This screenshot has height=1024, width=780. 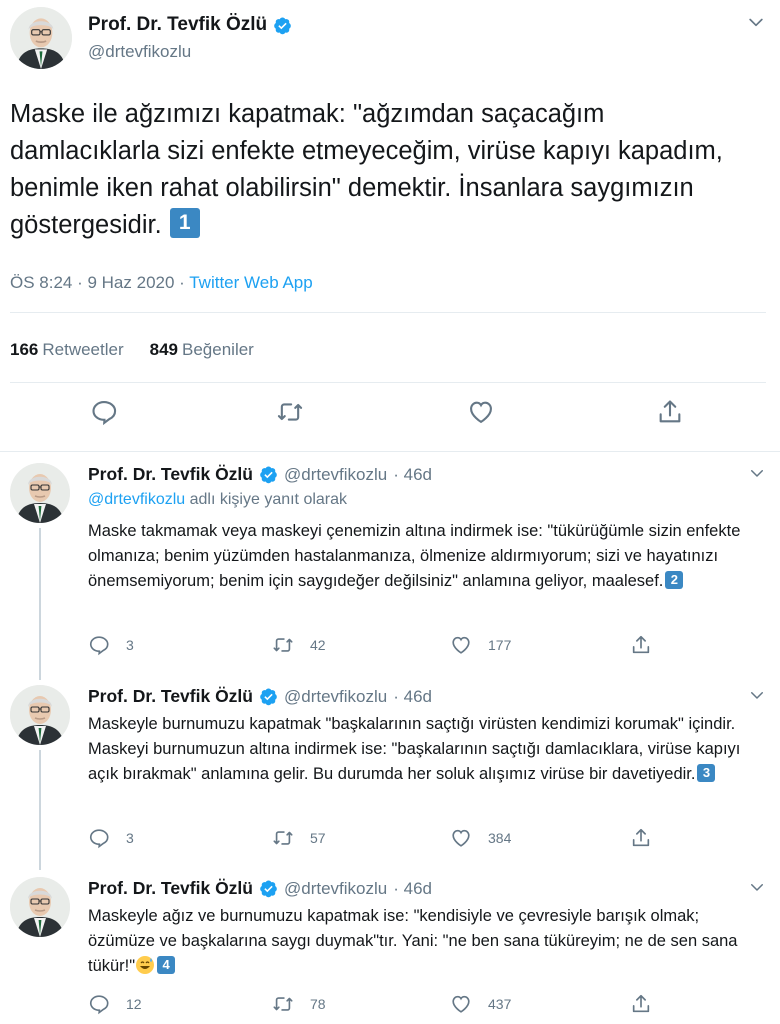 What do you see at coordinates (480, 838) in the screenshot?
I see `like-action: 384` at bounding box center [480, 838].